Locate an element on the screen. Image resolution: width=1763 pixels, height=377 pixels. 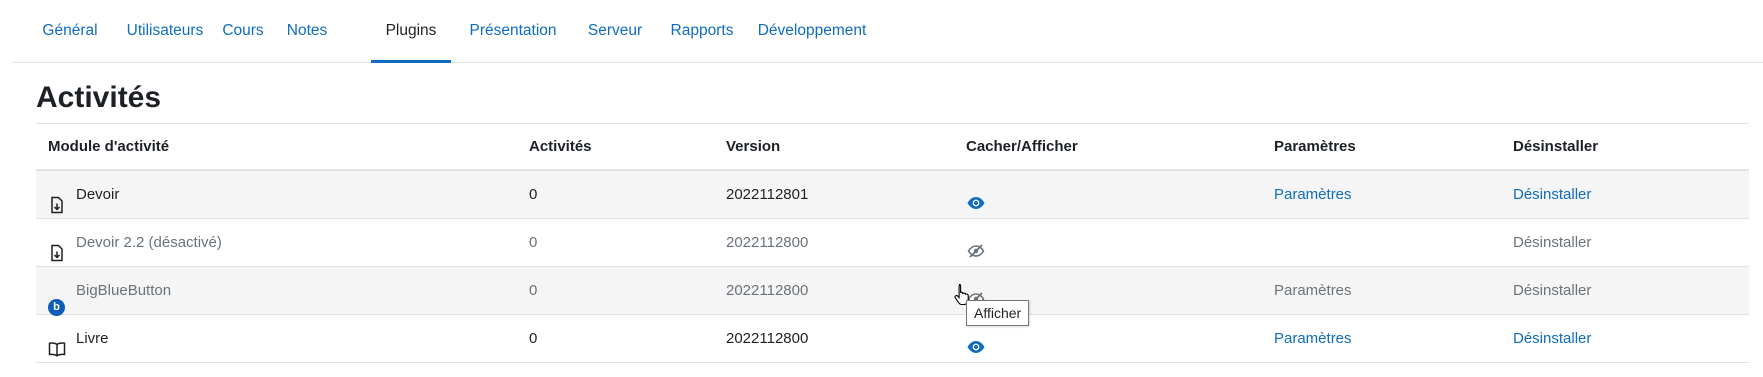
header-version: Version is located at coordinates (753, 147).